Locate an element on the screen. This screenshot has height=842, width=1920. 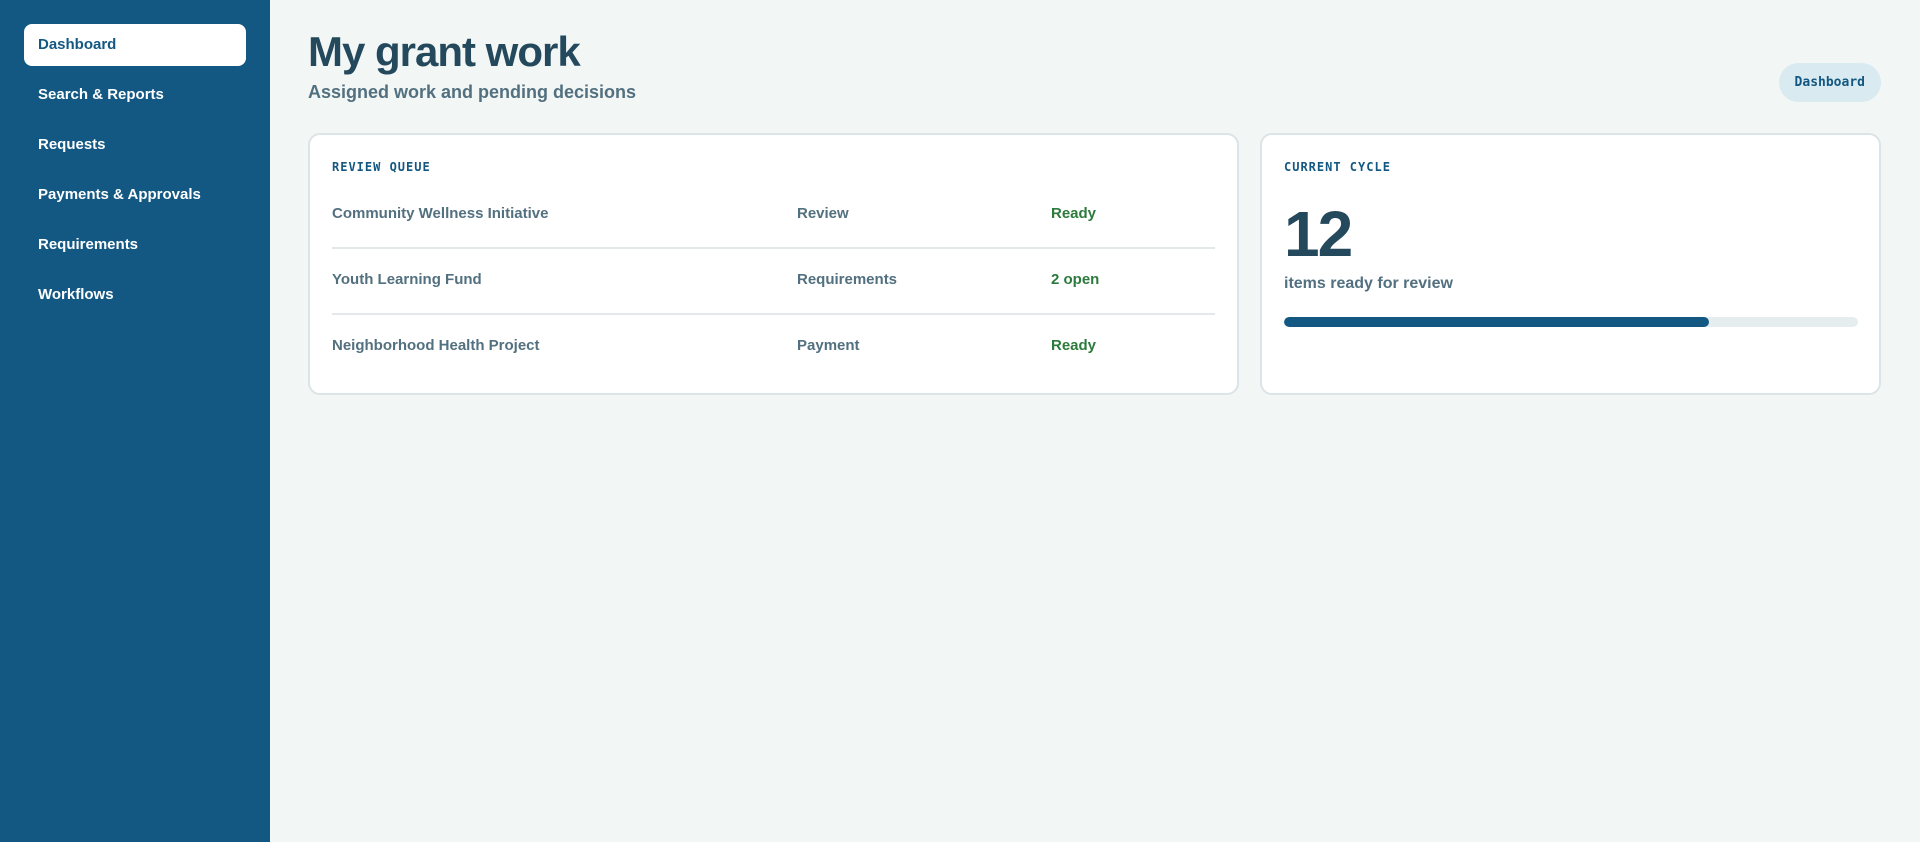
page-title: My grant work is located at coordinates (444, 51).